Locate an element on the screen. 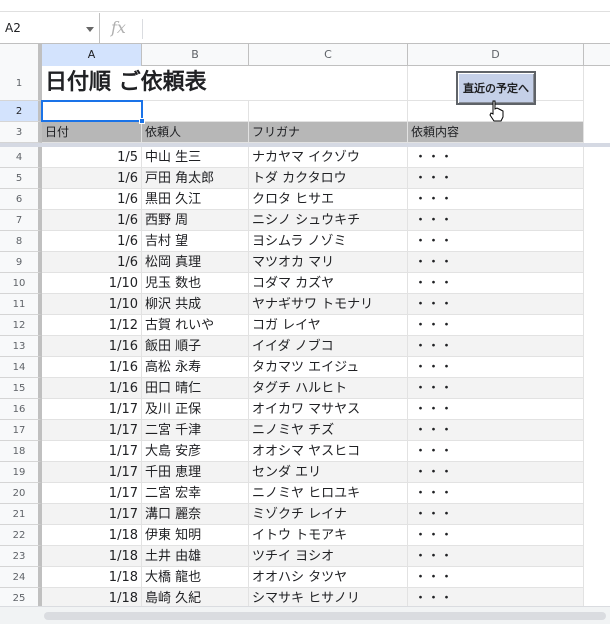 The height and width of the screenshot is (624, 610). row-header: 14 is located at coordinates (21, 367).